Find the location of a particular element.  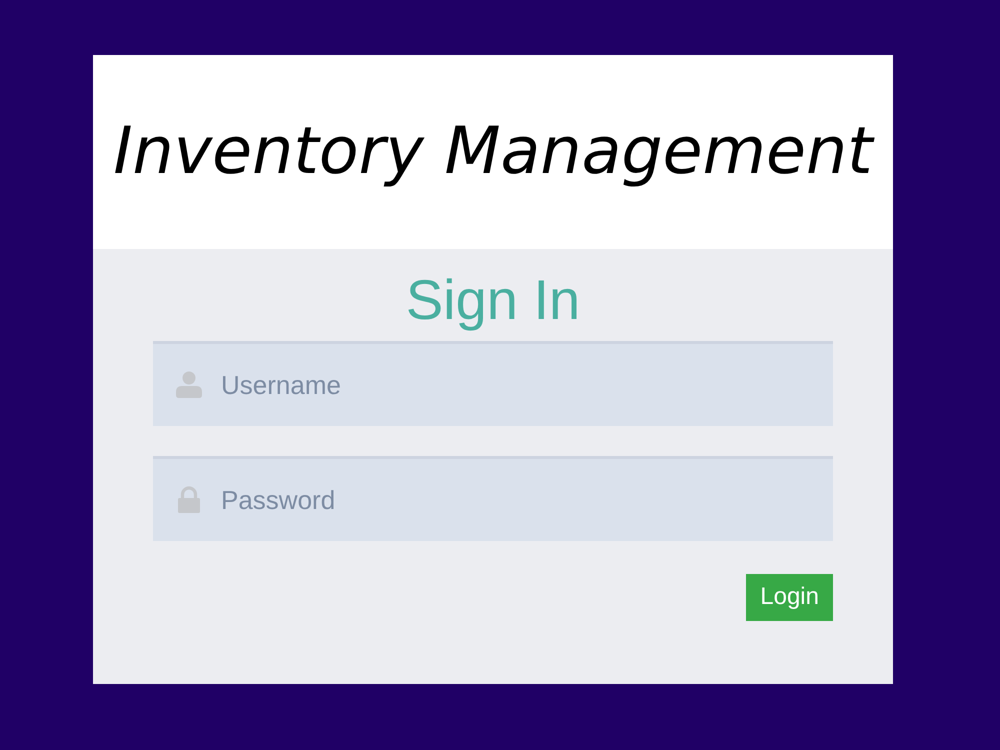

login-button: Login is located at coordinates (789, 597).